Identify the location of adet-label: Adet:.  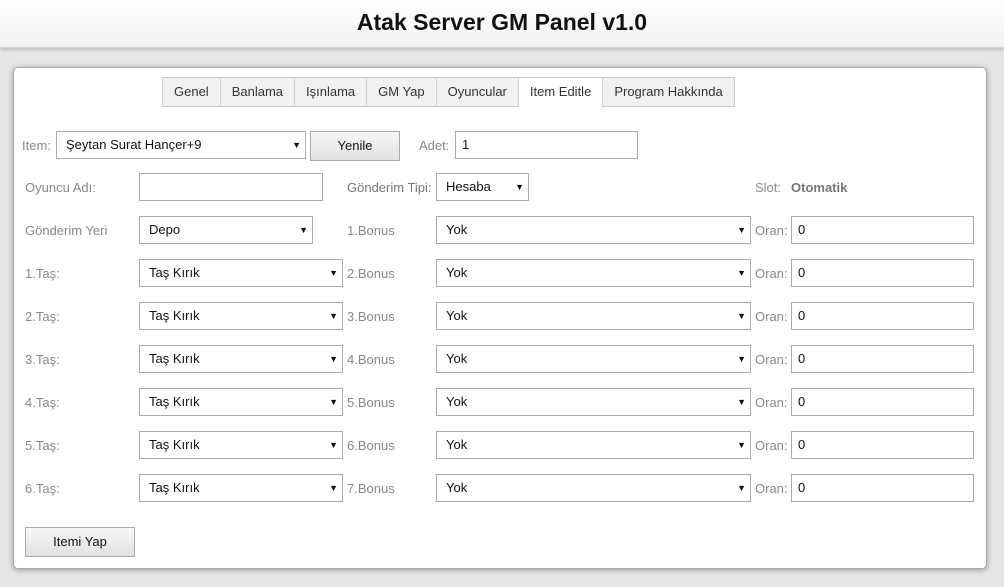
(434, 145).